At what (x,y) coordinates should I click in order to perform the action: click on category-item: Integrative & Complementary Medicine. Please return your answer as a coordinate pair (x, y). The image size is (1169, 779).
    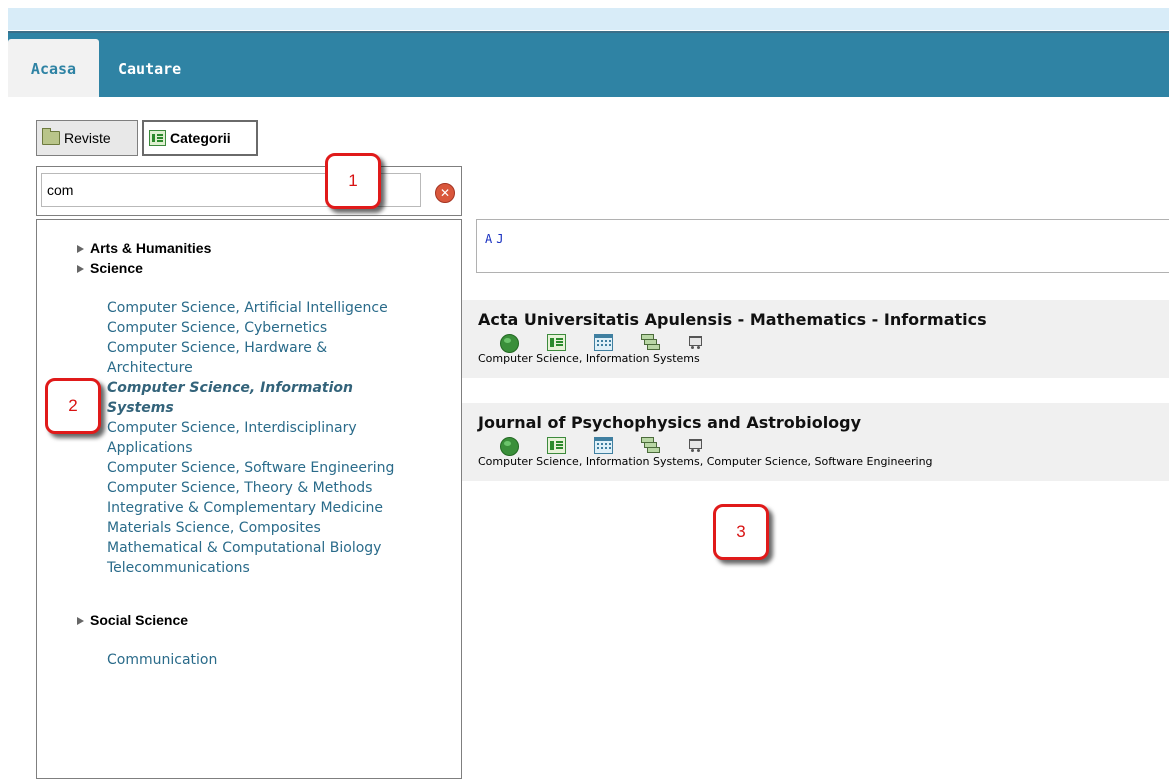
    Looking at the image, I should click on (250, 508).